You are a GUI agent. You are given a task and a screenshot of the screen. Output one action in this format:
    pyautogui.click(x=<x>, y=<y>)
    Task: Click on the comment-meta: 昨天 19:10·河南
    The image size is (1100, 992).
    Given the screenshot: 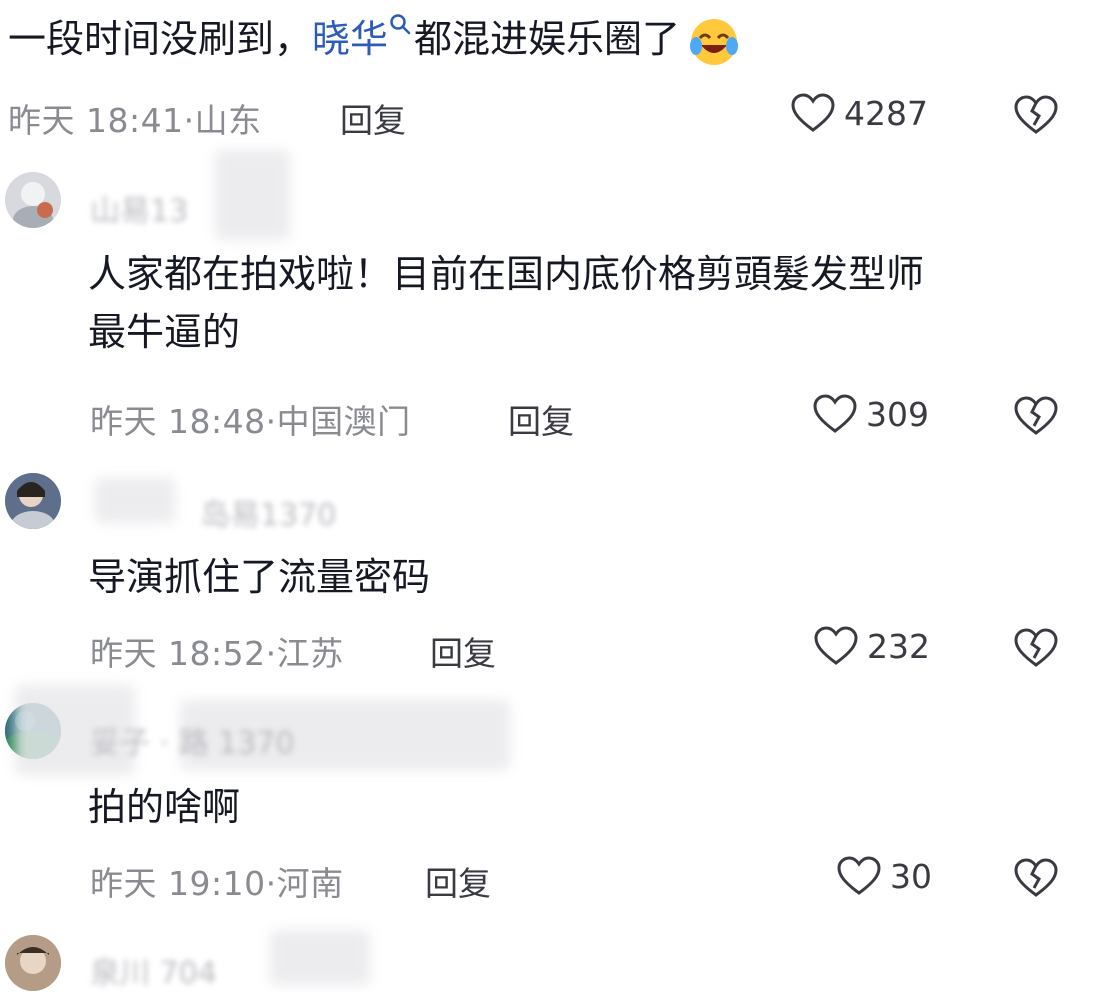 What is the action you would take?
    pyautogui.click(x=217, y=883)
    